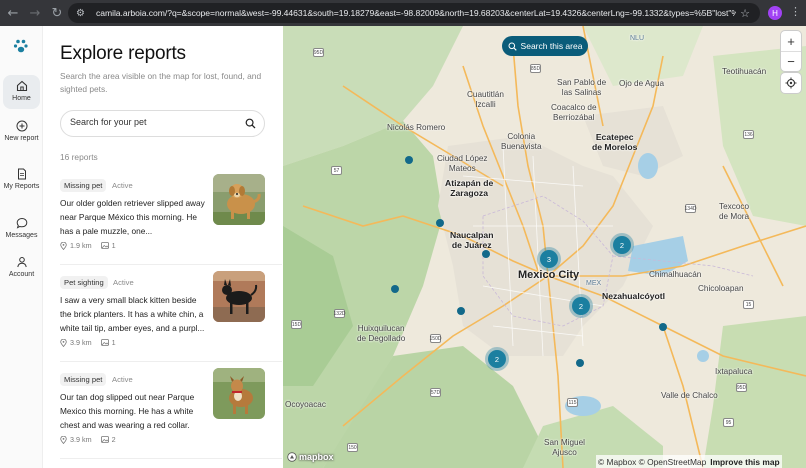  What do you see at coordinates (435, 392) in the screenshot?
I see `highway-shield: 57D` at bounding box center [435, 392].